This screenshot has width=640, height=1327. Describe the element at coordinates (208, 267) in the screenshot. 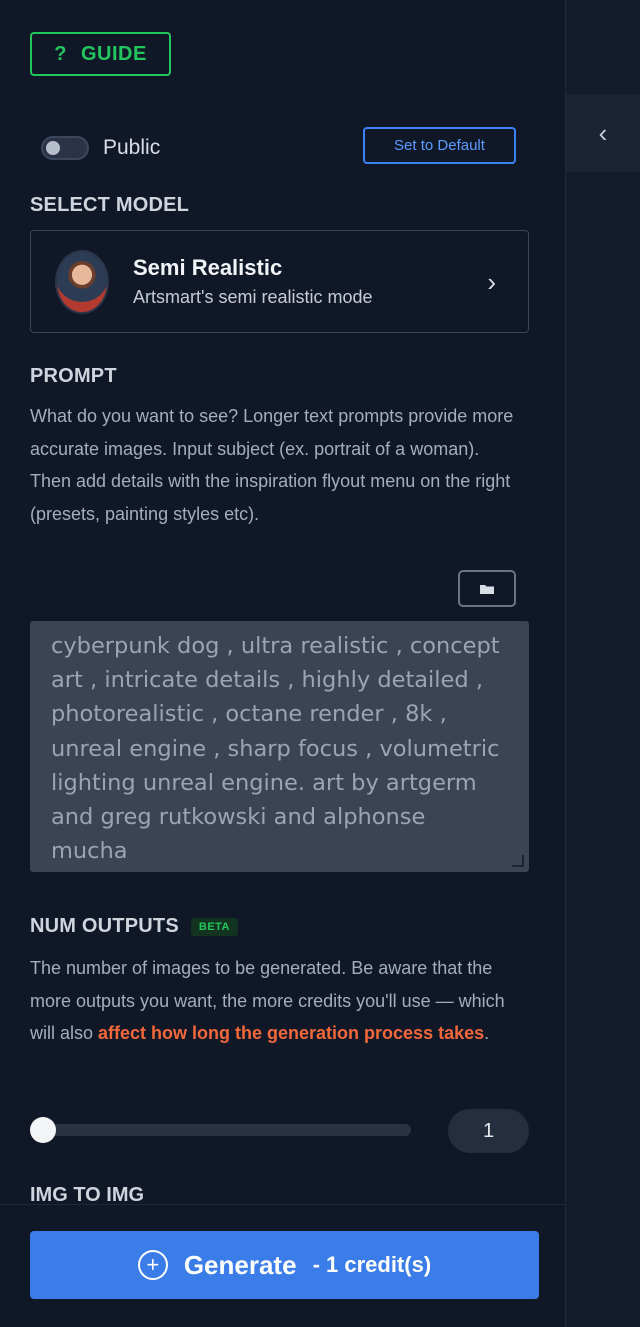

I see `model-name: Semi Realistic` at that location.